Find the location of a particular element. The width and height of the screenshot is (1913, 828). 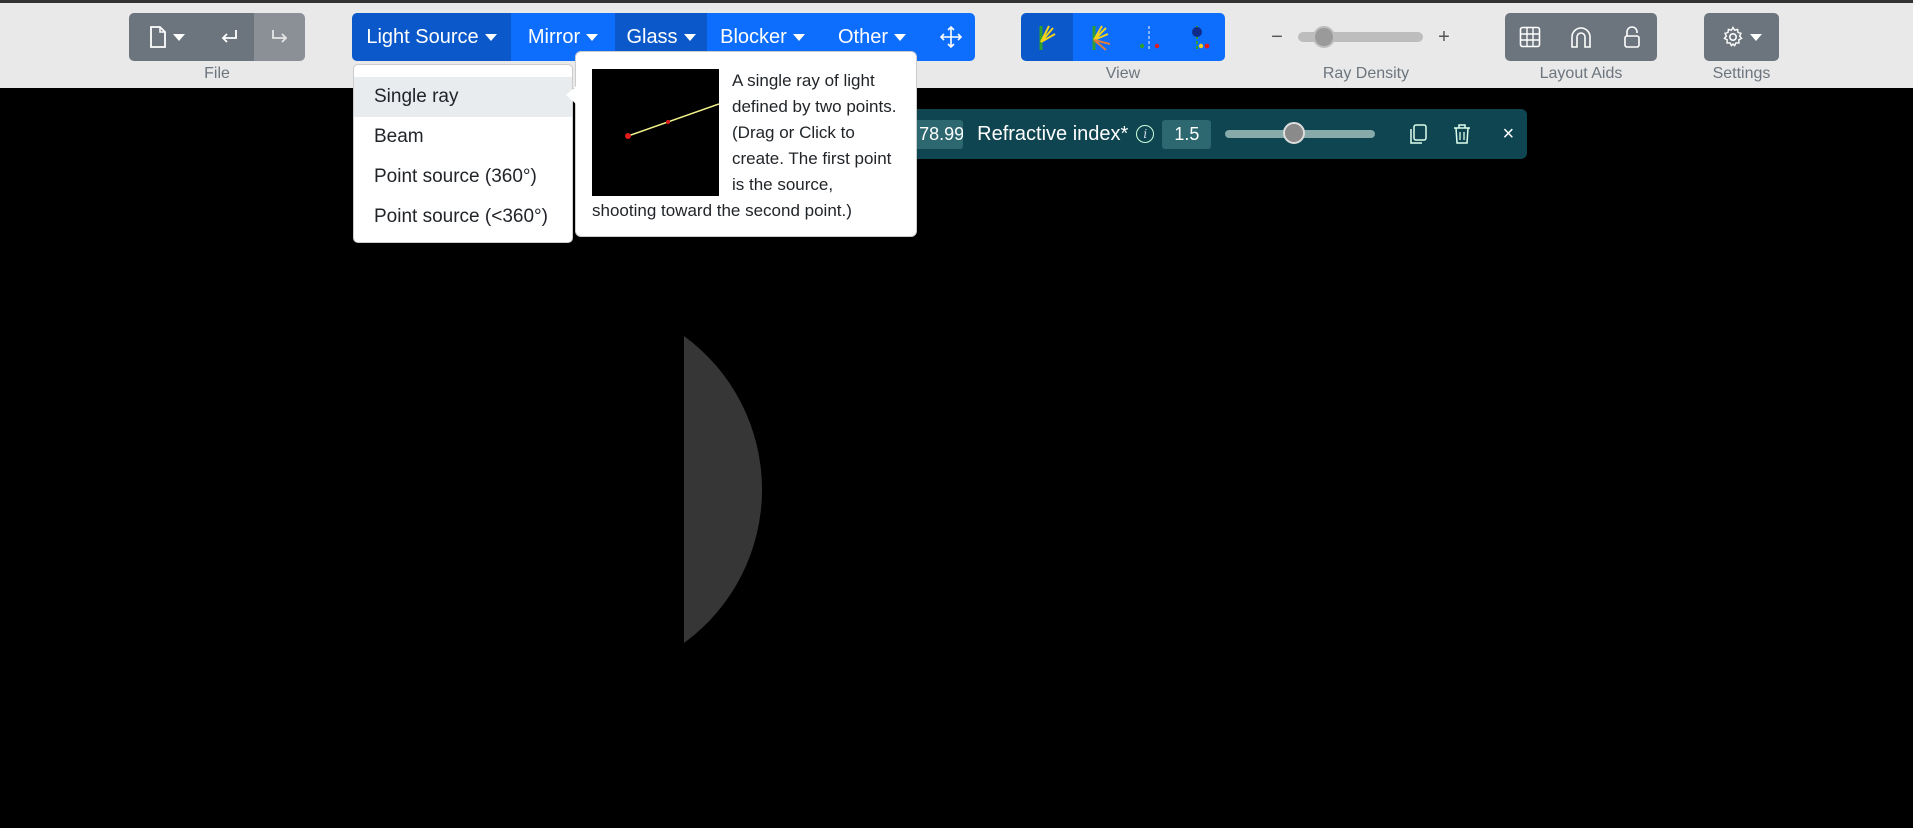

menu-item-single-ray: Single ray is located at coordinates (463, 97).